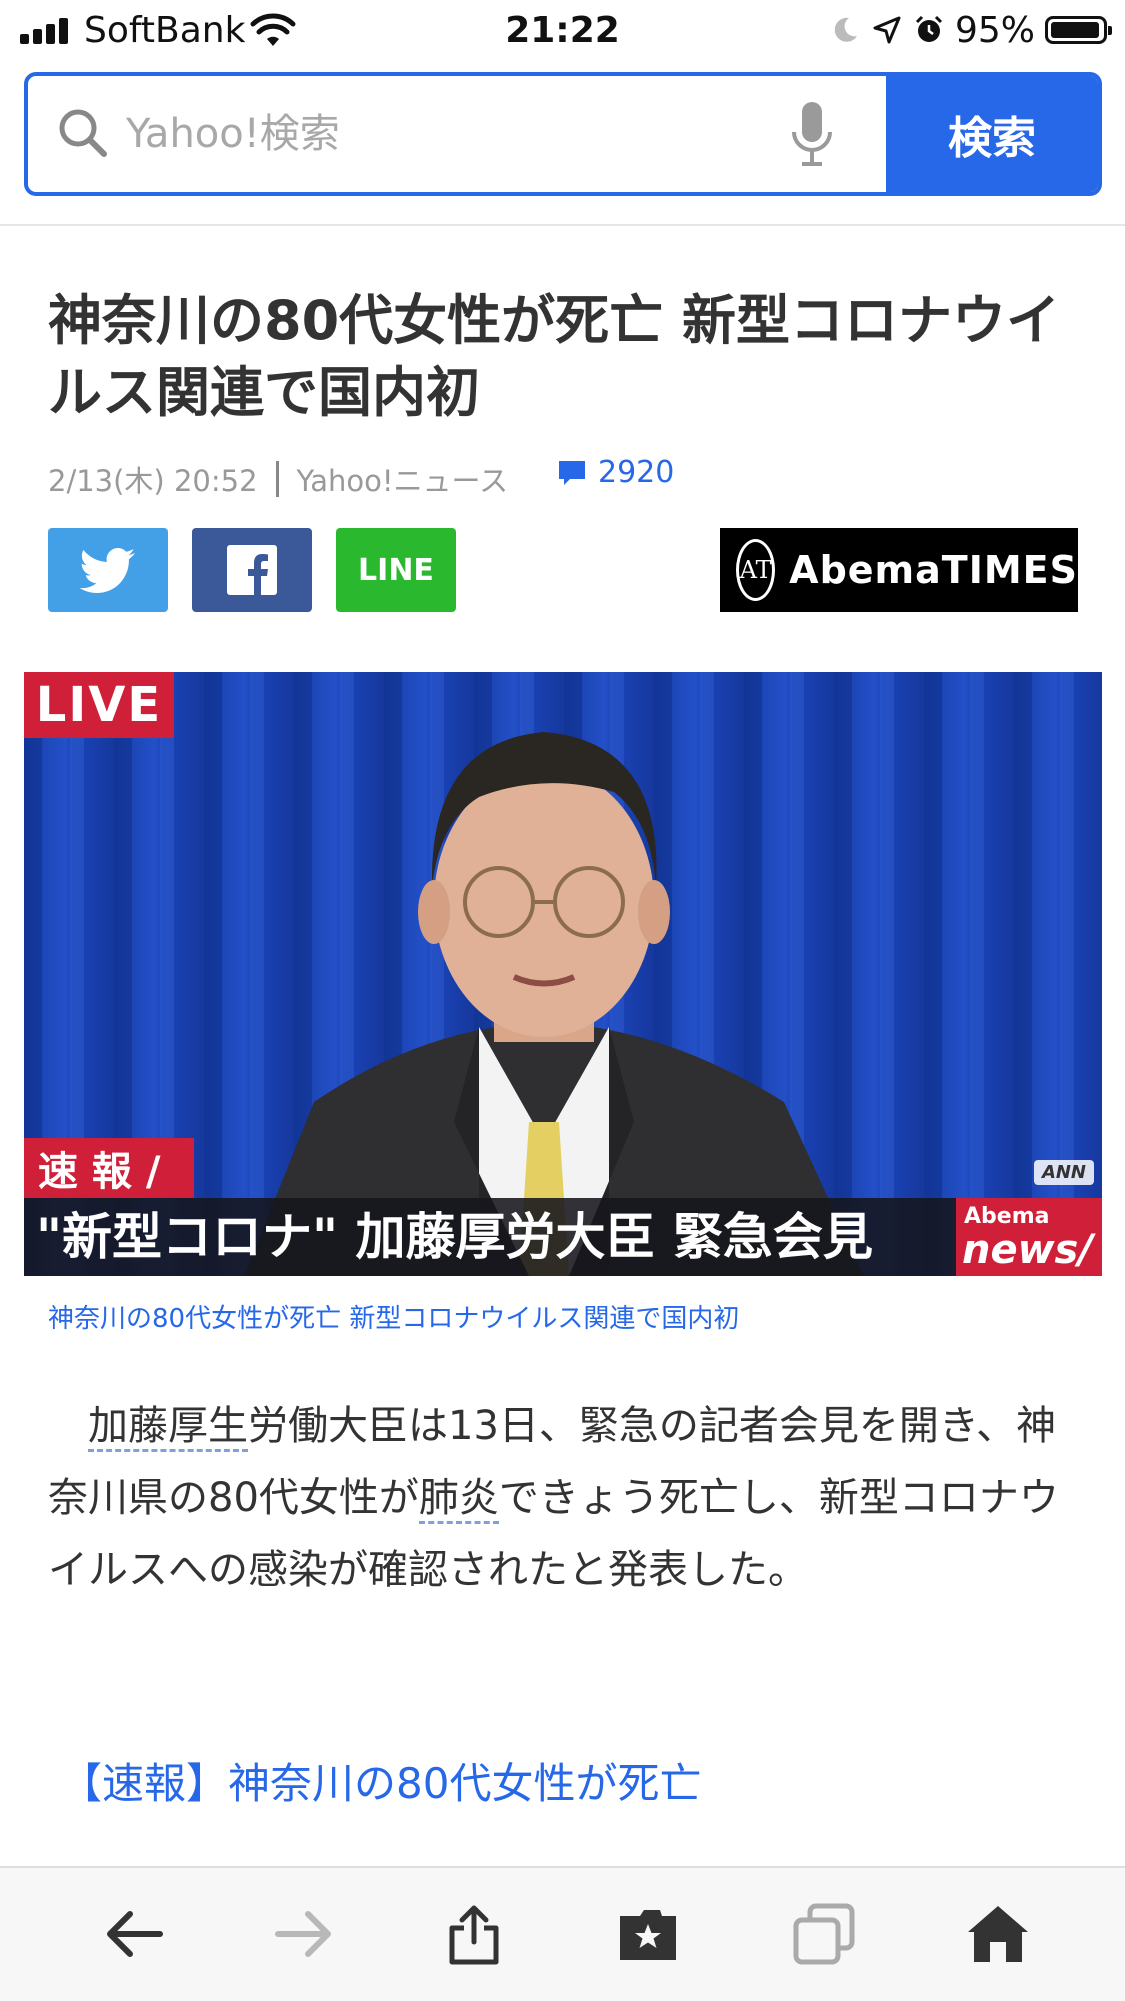  Describe the element at coordinates (1078, 30) in the screenshot. I see `battery-icon` at that location.